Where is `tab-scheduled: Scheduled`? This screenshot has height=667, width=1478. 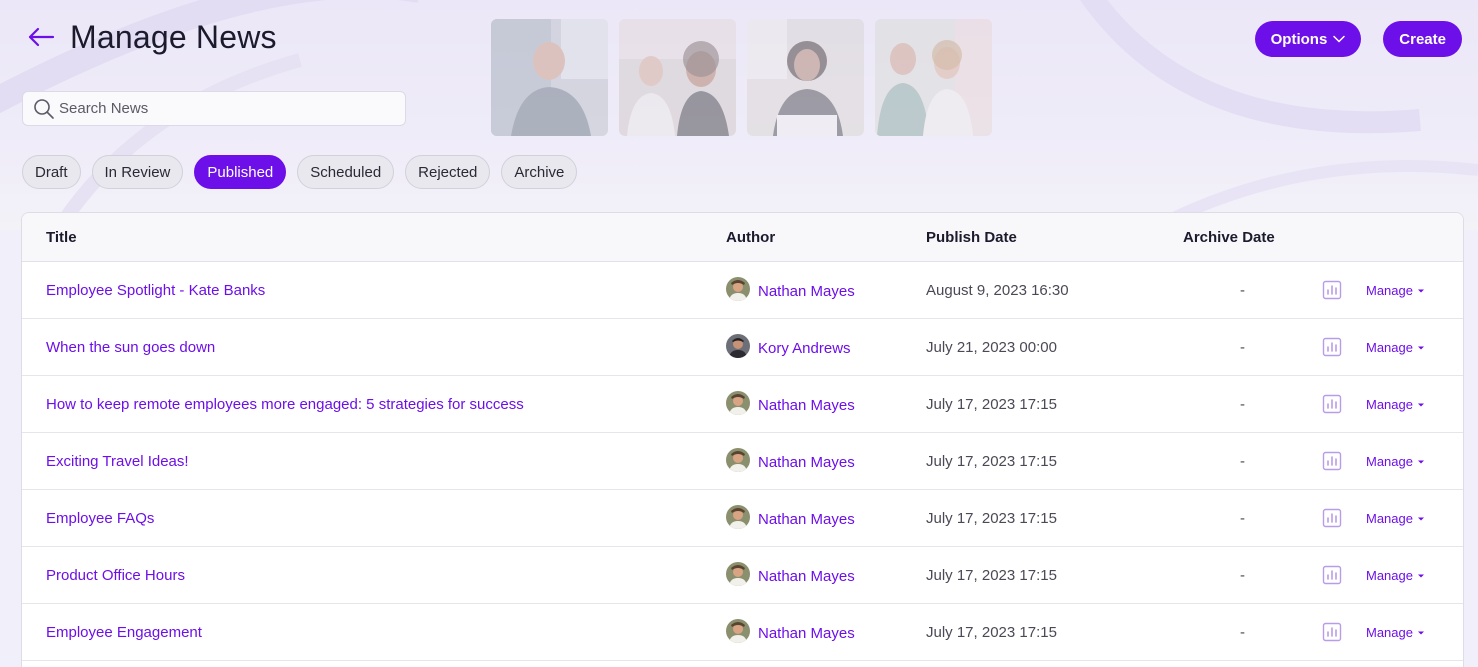
tab-scheduled: Scheduled is located at coordinates (346, 172).